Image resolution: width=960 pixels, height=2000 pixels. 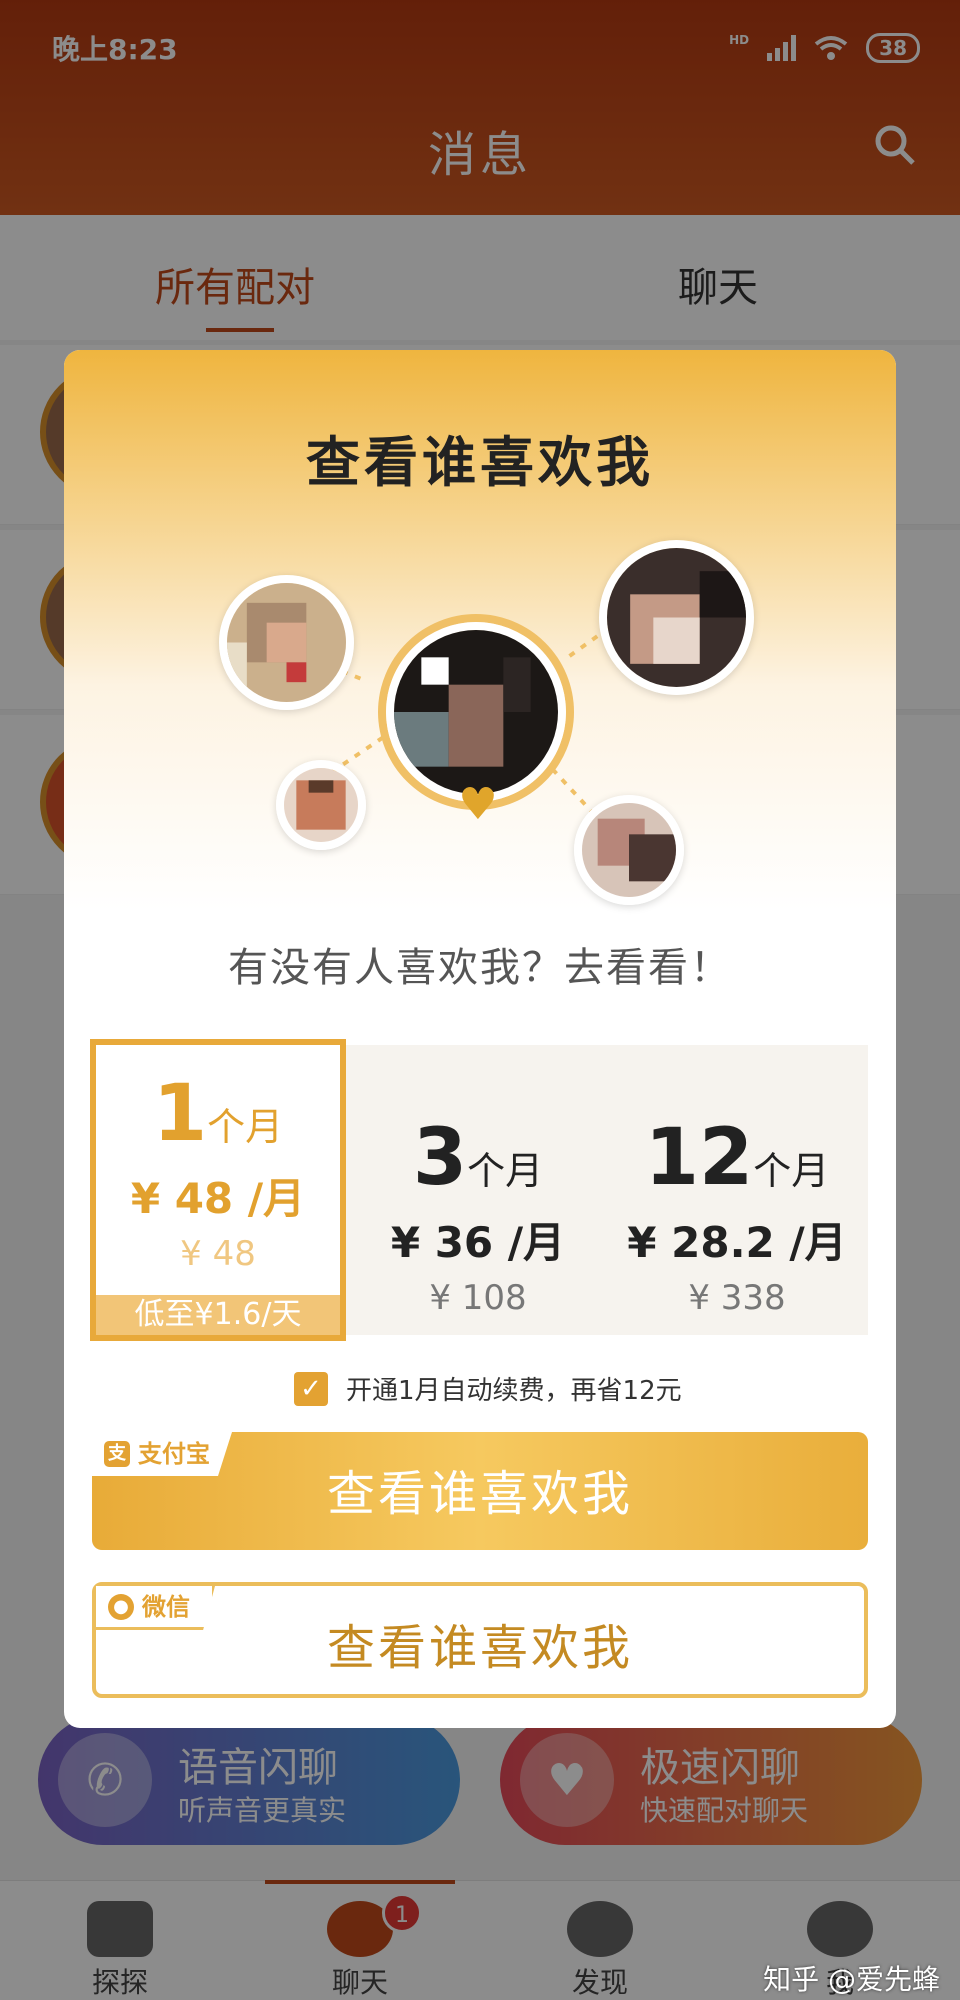 I want to click on who-likes-me-prompt: 有没有人喜欢我？去看看！, so click(x=480, y=968).